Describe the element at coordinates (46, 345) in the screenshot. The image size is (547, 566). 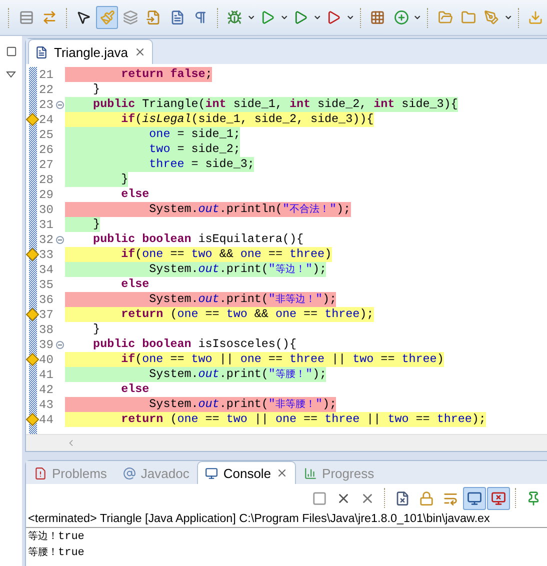
I see `line-number: 39` at that location.